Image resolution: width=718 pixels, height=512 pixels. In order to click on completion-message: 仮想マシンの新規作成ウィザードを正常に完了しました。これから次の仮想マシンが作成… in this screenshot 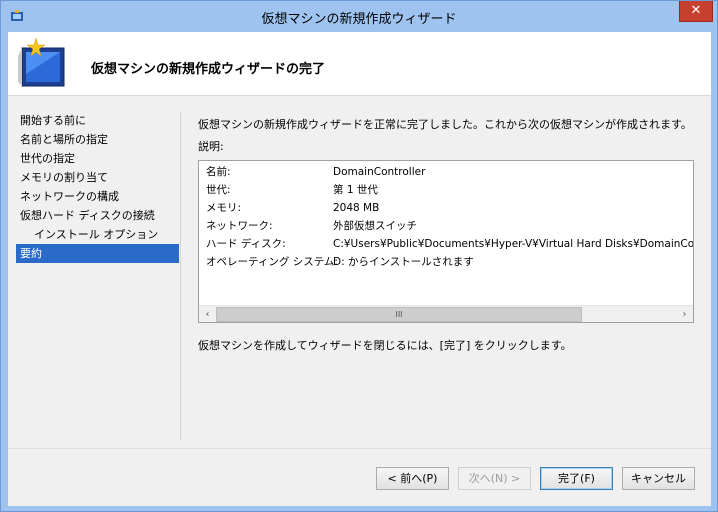, I will do `click(445, 124)`.